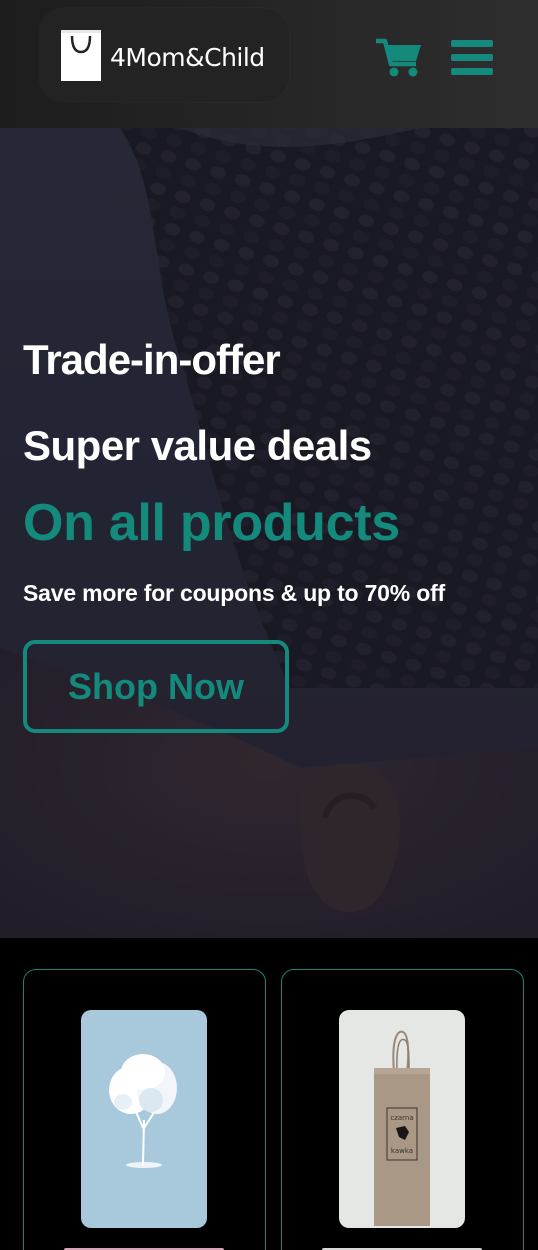  What do you see at coordinates (81, 55) in the screenshot?
I see `shopping-bag-icon` at bounding box center [81, 55].